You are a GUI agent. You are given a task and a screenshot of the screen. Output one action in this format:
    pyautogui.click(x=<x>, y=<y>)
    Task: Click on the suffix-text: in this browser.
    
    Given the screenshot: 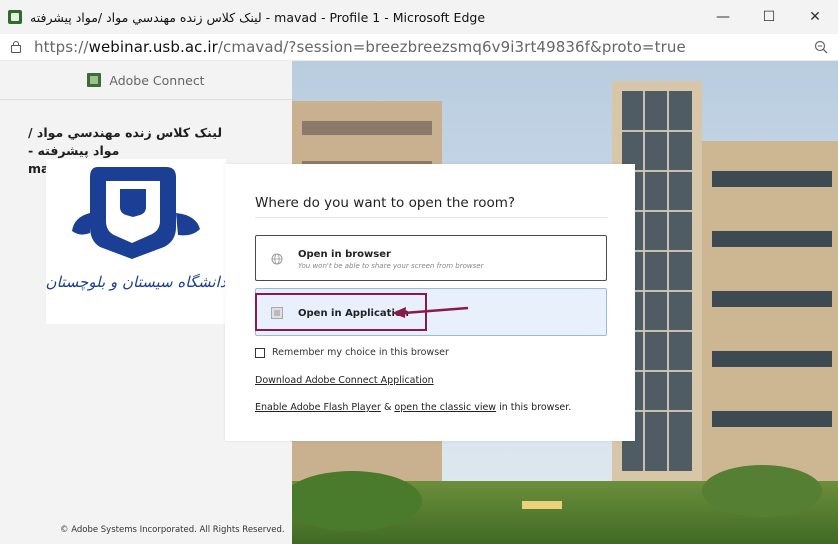 What is the action you would take?
    pyautogui.click(x=534, y=407)
    